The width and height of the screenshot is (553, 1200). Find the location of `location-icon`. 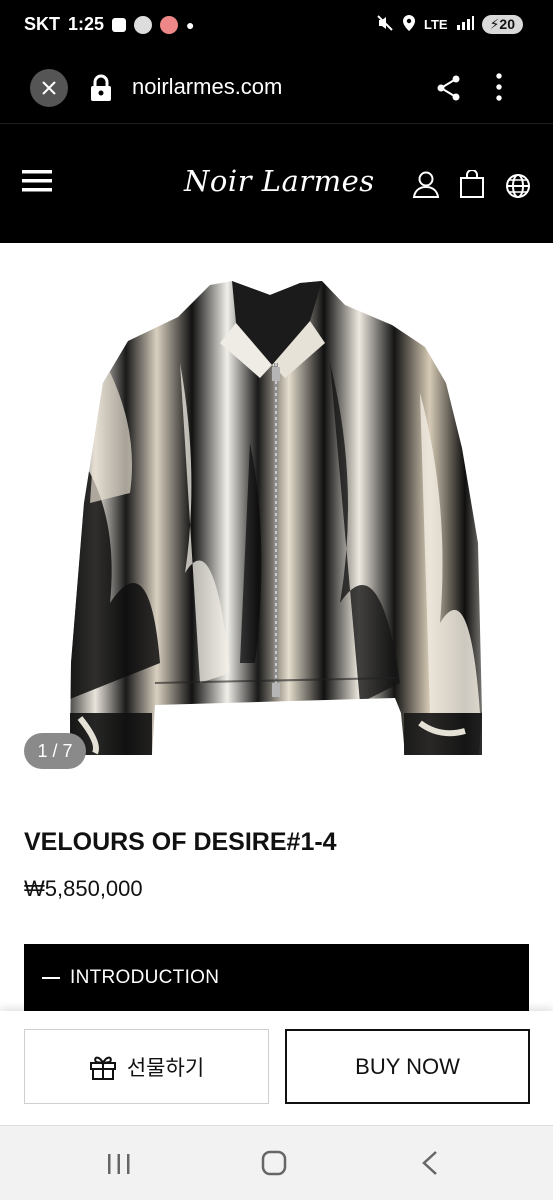

location-icon is located at coordinates (409, 24).